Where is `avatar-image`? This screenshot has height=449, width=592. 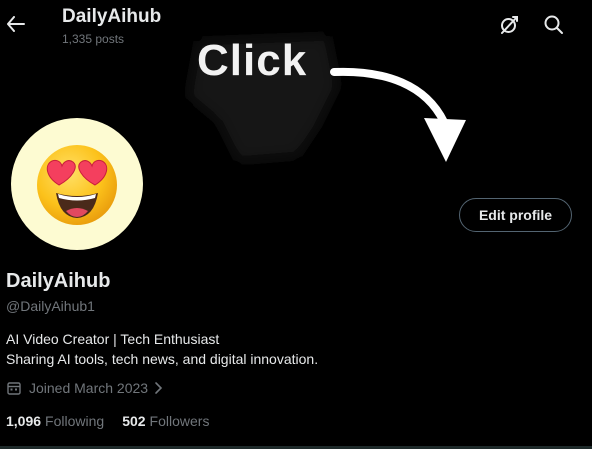
avatar-image is located at coordinates (77, 184).